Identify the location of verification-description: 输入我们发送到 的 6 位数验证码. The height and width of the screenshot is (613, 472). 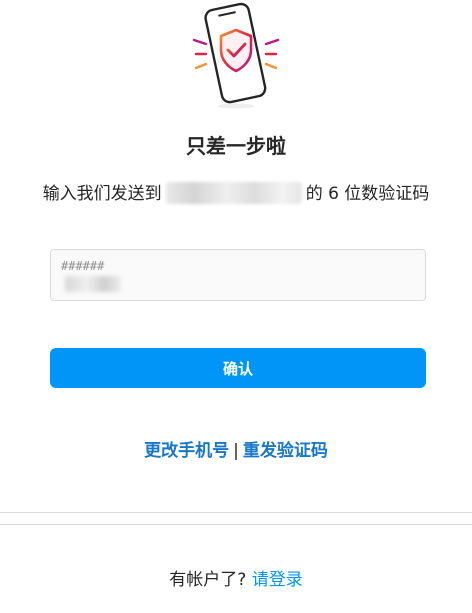
(236, 194).